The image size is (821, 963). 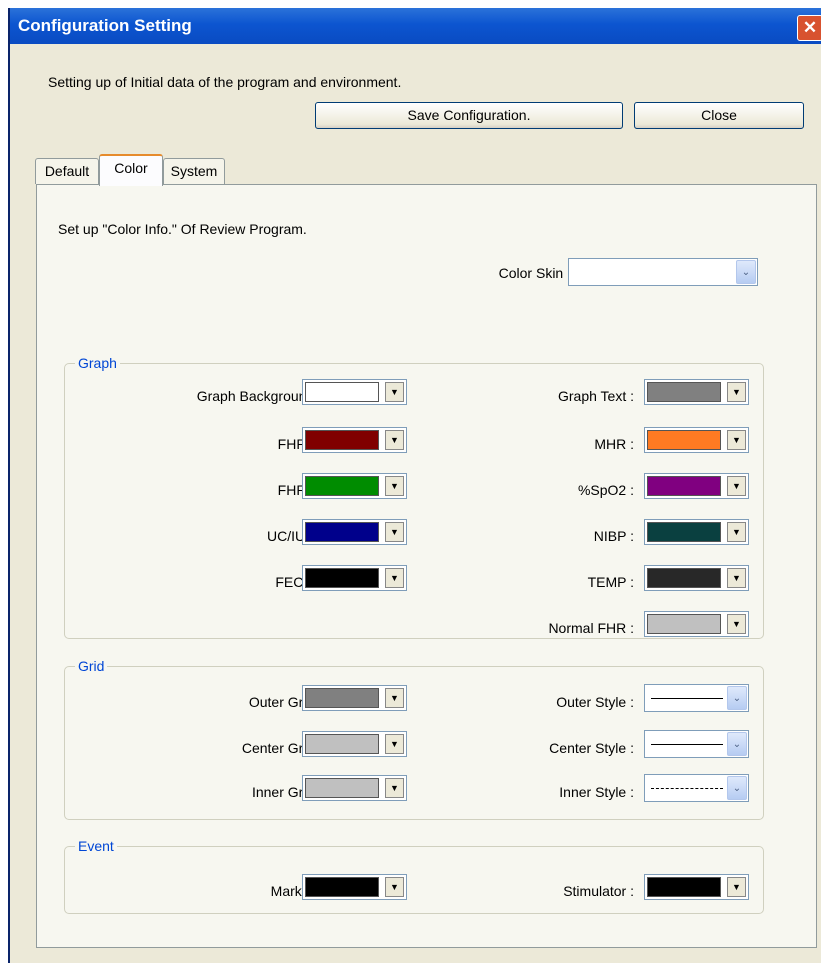 I want to click on center-grid-swatch, so click(x=342, y=744).